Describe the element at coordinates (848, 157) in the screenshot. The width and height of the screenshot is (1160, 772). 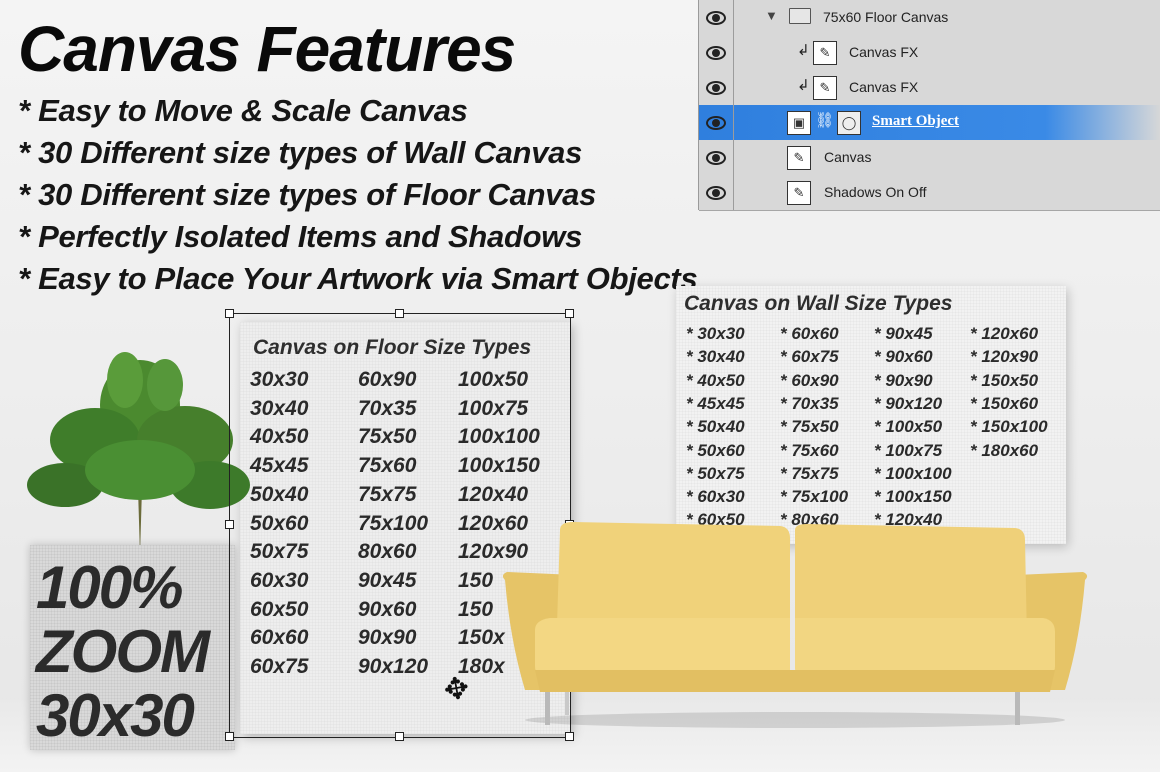
I see `layer-name: Canvas` at that location.